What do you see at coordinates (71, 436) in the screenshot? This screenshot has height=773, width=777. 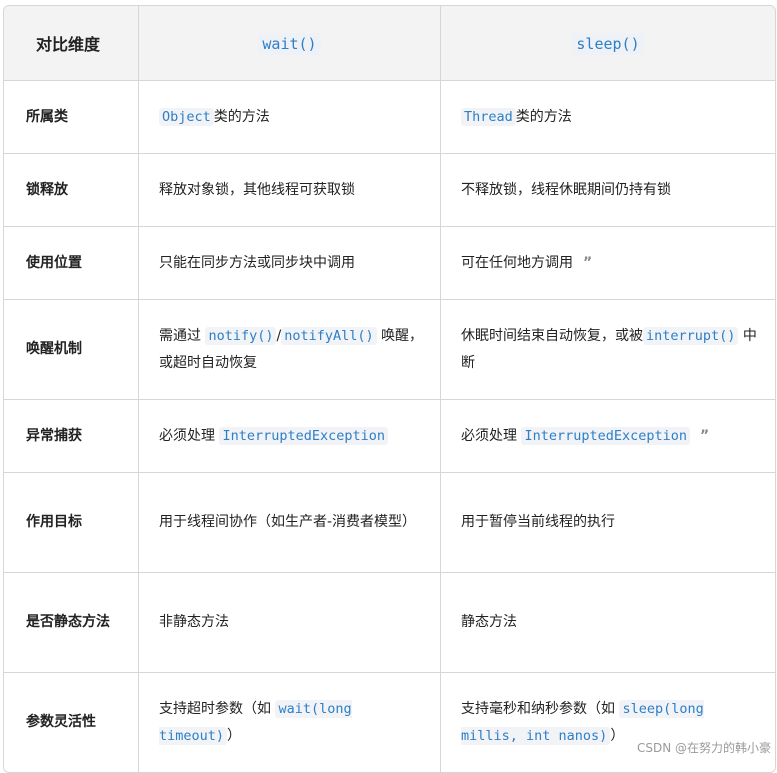 I see `row-dimension: 异常捕获` at bounding box center [71, 436].